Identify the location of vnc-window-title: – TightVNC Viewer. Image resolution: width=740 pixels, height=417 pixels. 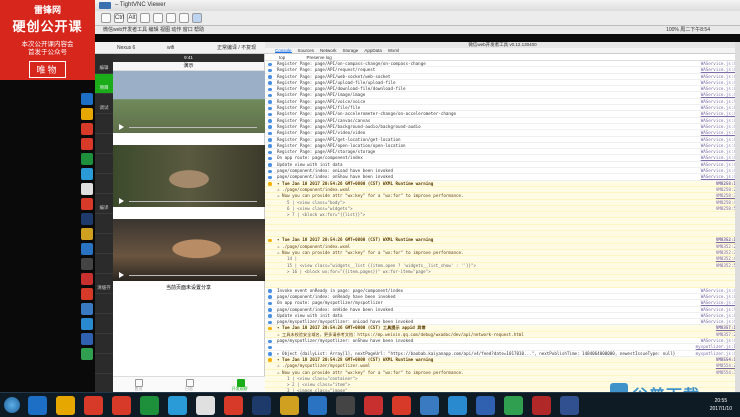
(140, 5).